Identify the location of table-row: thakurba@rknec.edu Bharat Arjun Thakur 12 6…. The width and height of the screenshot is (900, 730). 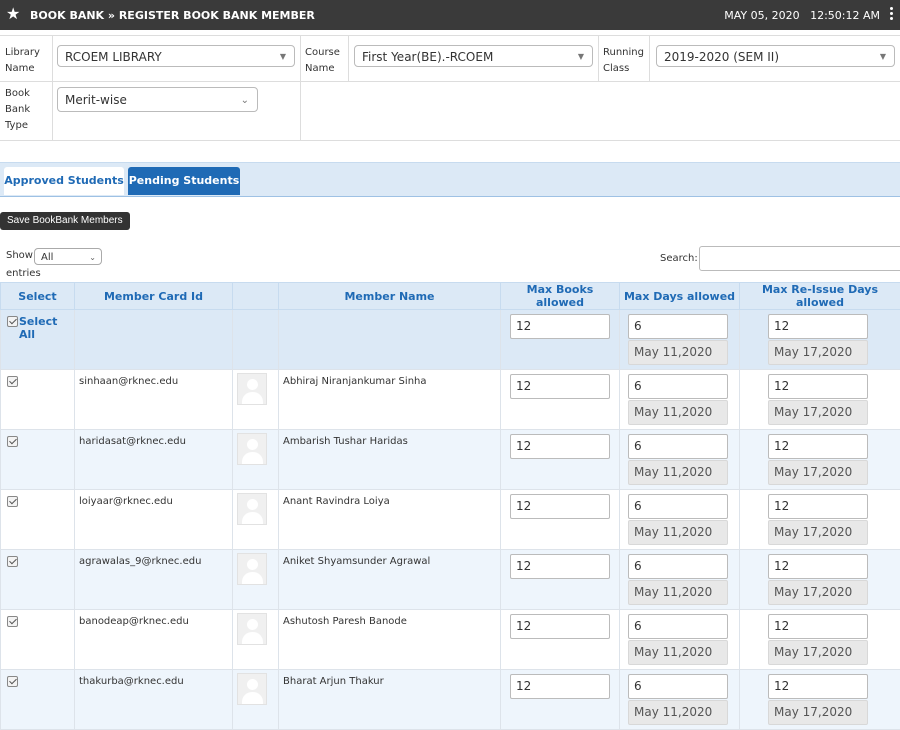
(450, 700).